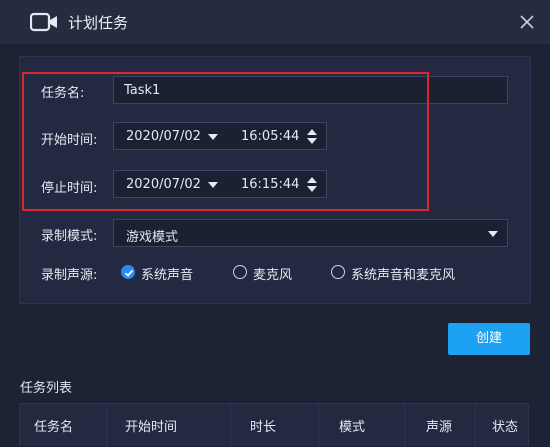 The image size is (550, 447). I want to click on radio-label: 系统声音, so click(167, 275).